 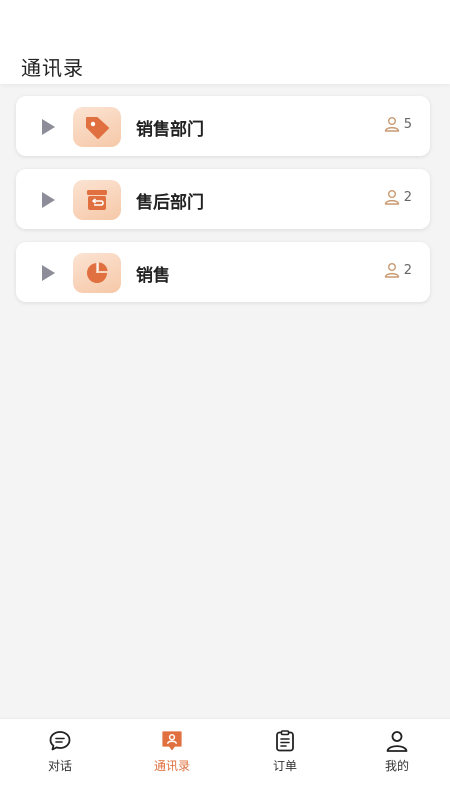 I want to click on header: 通讯录, so click(x=225, y=42).